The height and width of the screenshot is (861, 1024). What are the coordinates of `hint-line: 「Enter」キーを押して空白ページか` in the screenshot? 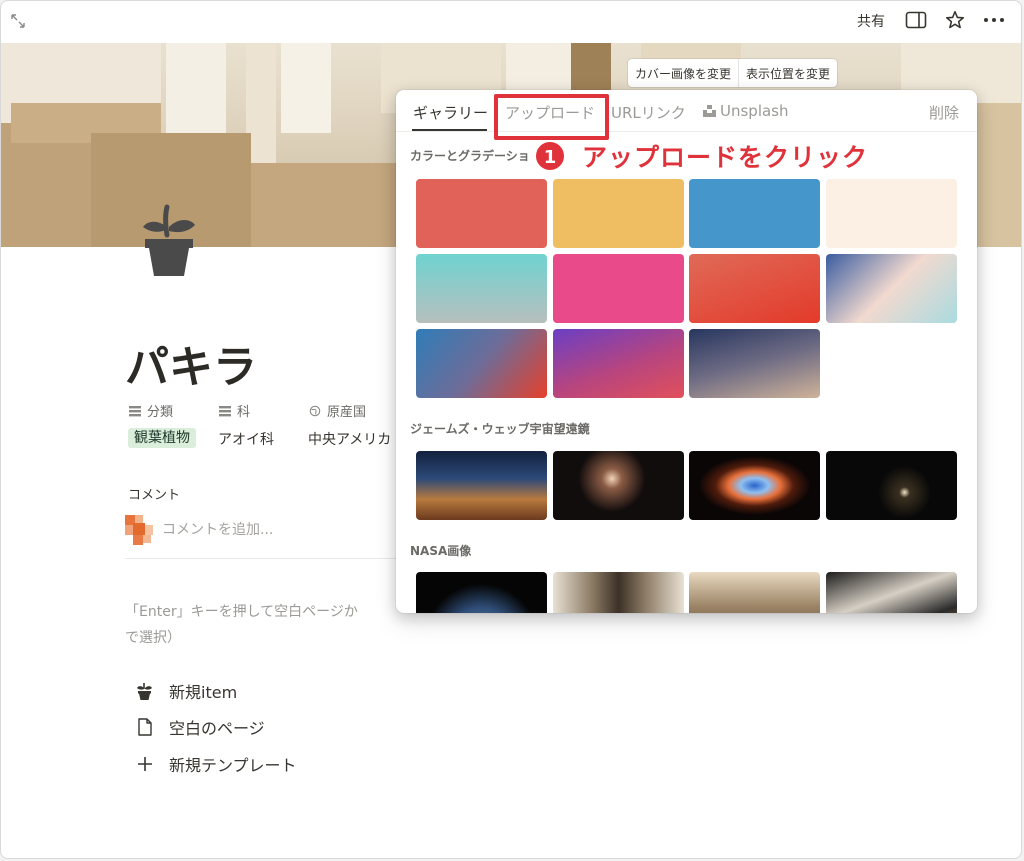 It's located at (241, 612).